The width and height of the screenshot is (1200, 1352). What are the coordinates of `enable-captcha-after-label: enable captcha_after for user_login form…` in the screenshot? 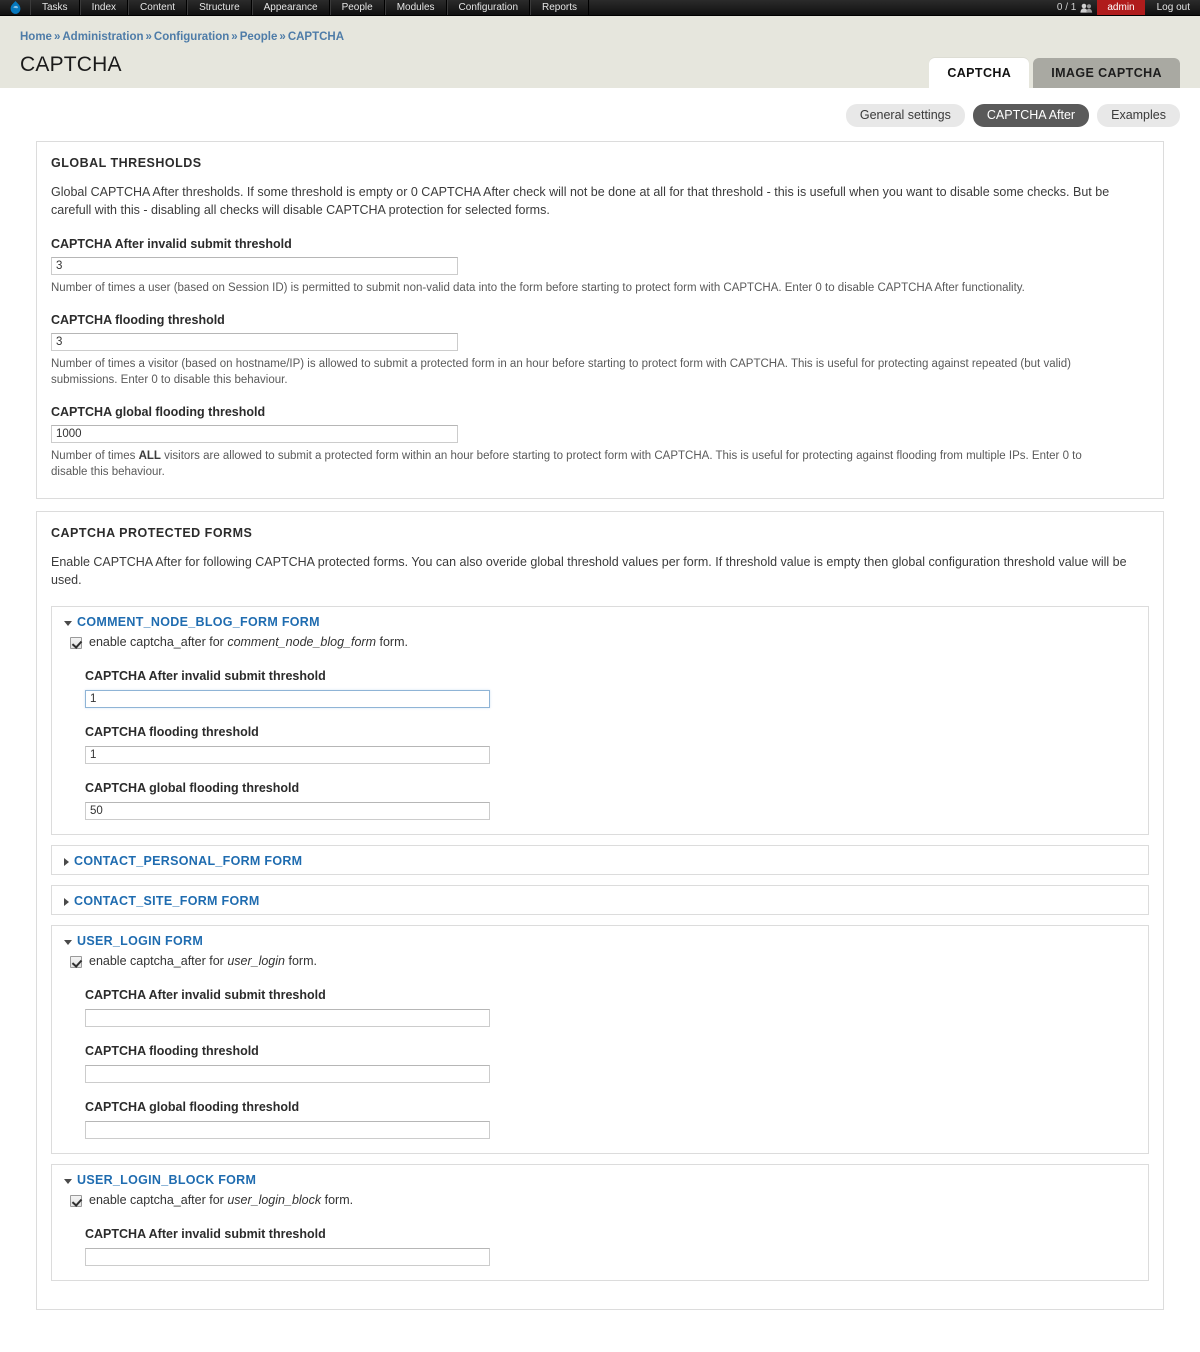 It's located at (203, 961).